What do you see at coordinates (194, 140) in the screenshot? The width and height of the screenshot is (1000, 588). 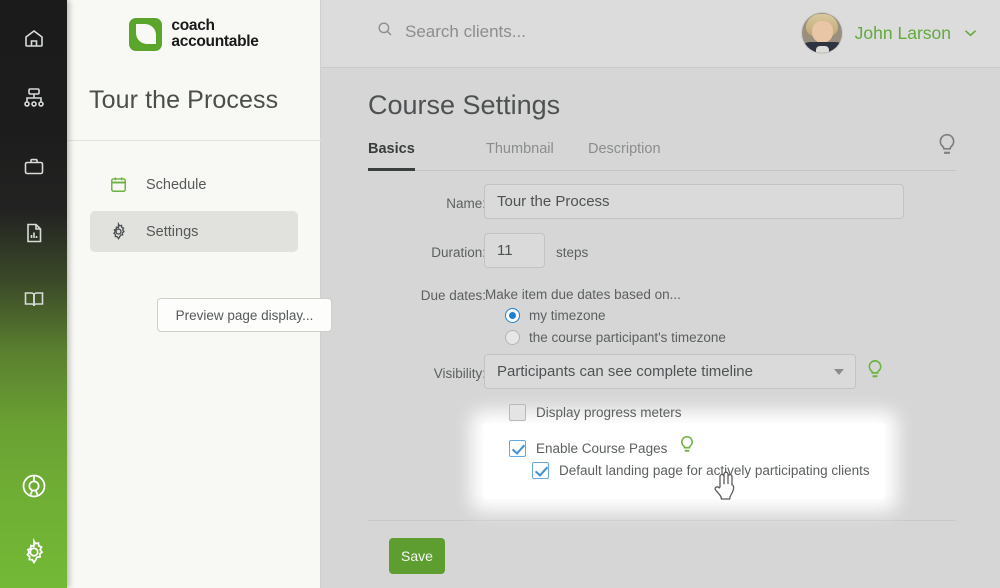 I see `panel-divider` at bounding box center [194, 140].